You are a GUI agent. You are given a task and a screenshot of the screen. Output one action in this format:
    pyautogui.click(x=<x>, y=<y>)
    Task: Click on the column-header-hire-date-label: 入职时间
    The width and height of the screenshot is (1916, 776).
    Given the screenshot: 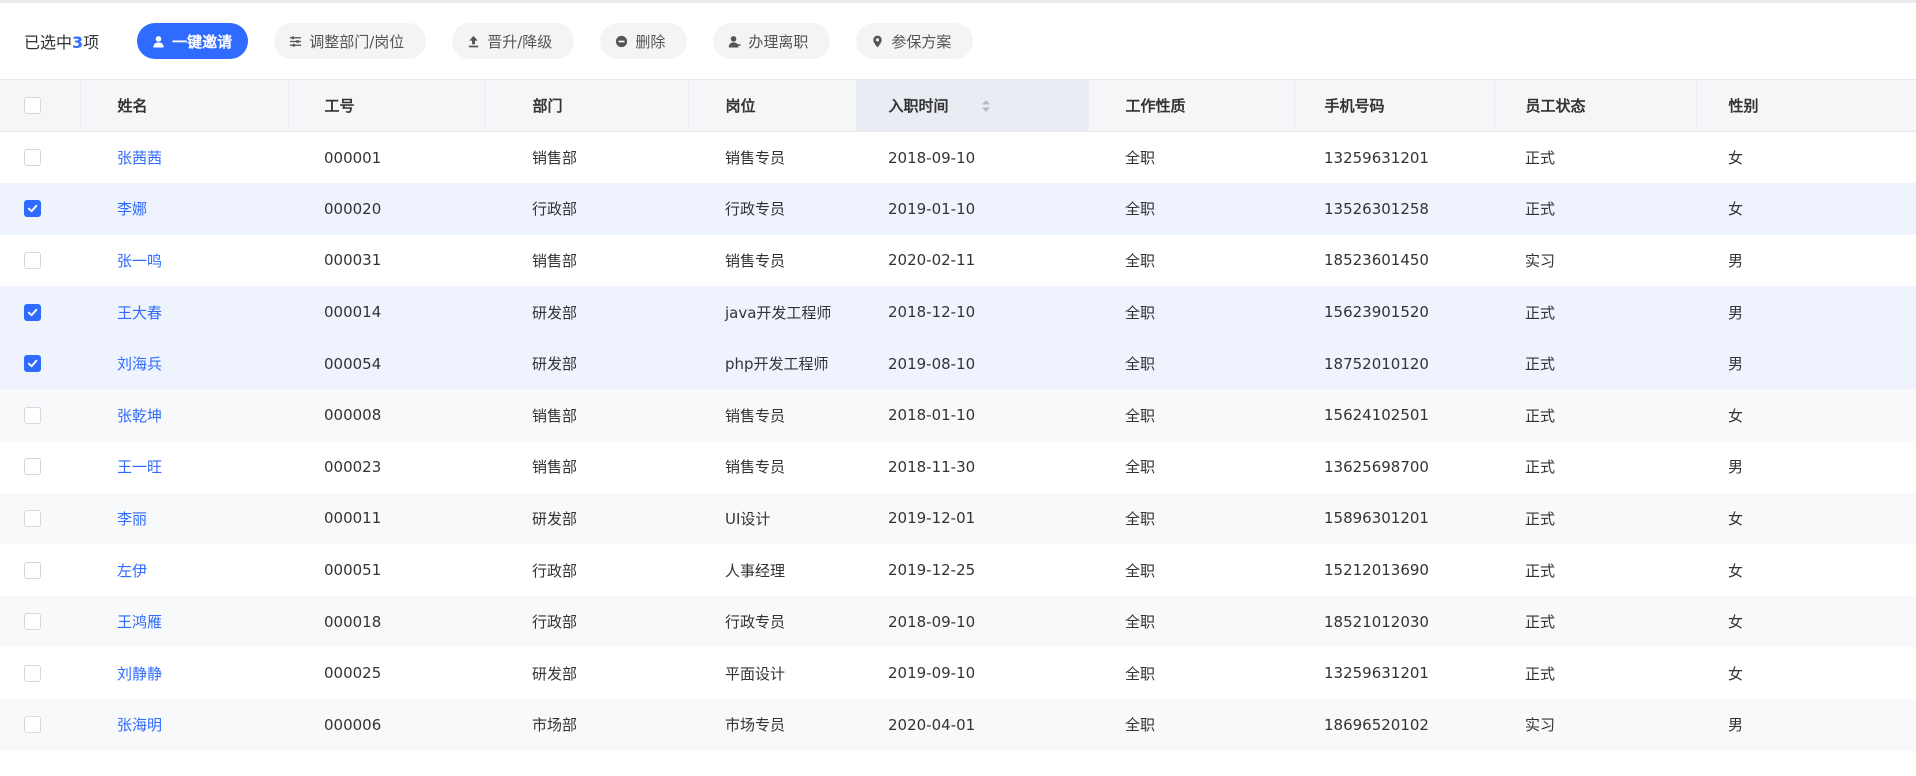 What is the action you would take?
    pyautogui.click(x=918, y=106)
    